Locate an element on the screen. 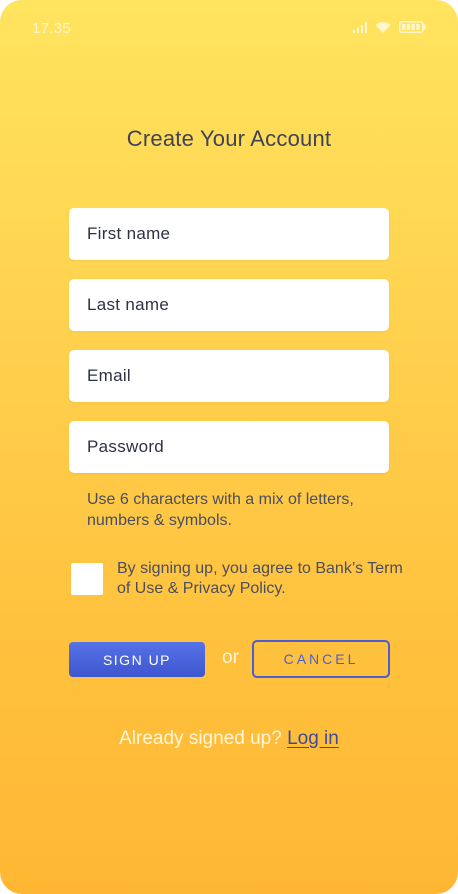  wifi-icon is located at coordinates (383, 27).